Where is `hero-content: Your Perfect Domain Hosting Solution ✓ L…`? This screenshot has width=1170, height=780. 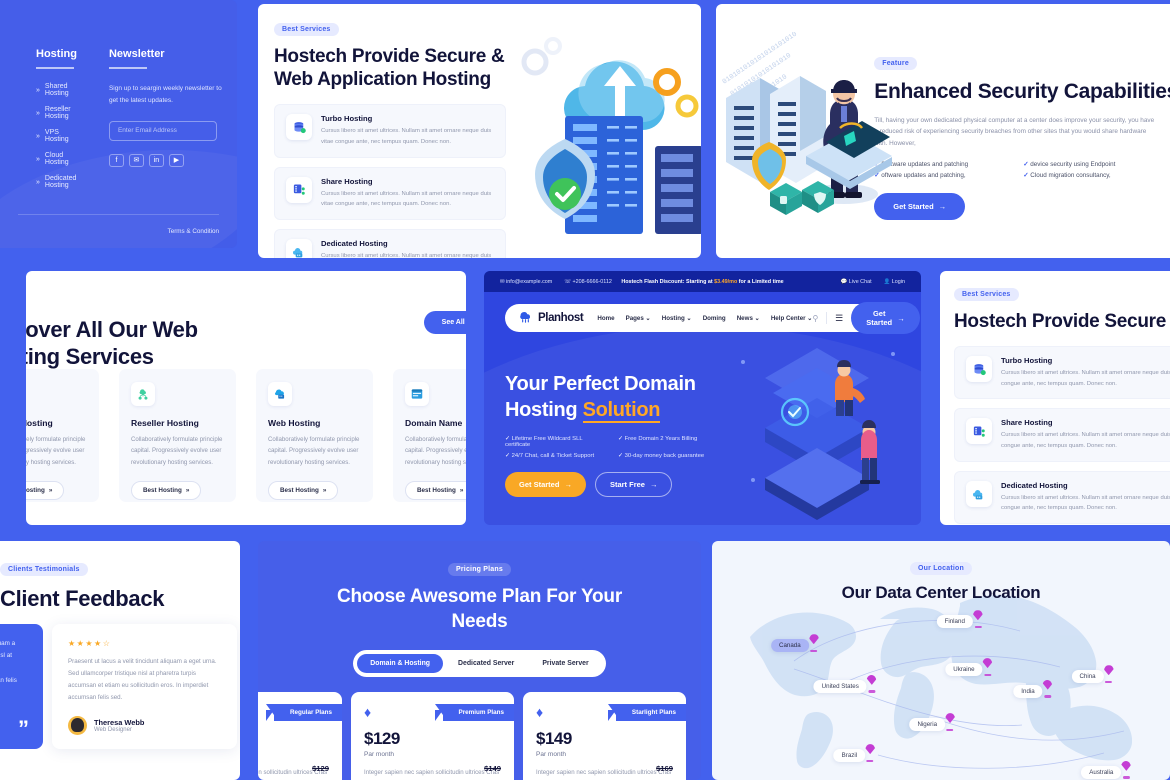 hero-content: Your Perfect Domain Hosting Solution ✓ L… is located at coordinates (620, 434).